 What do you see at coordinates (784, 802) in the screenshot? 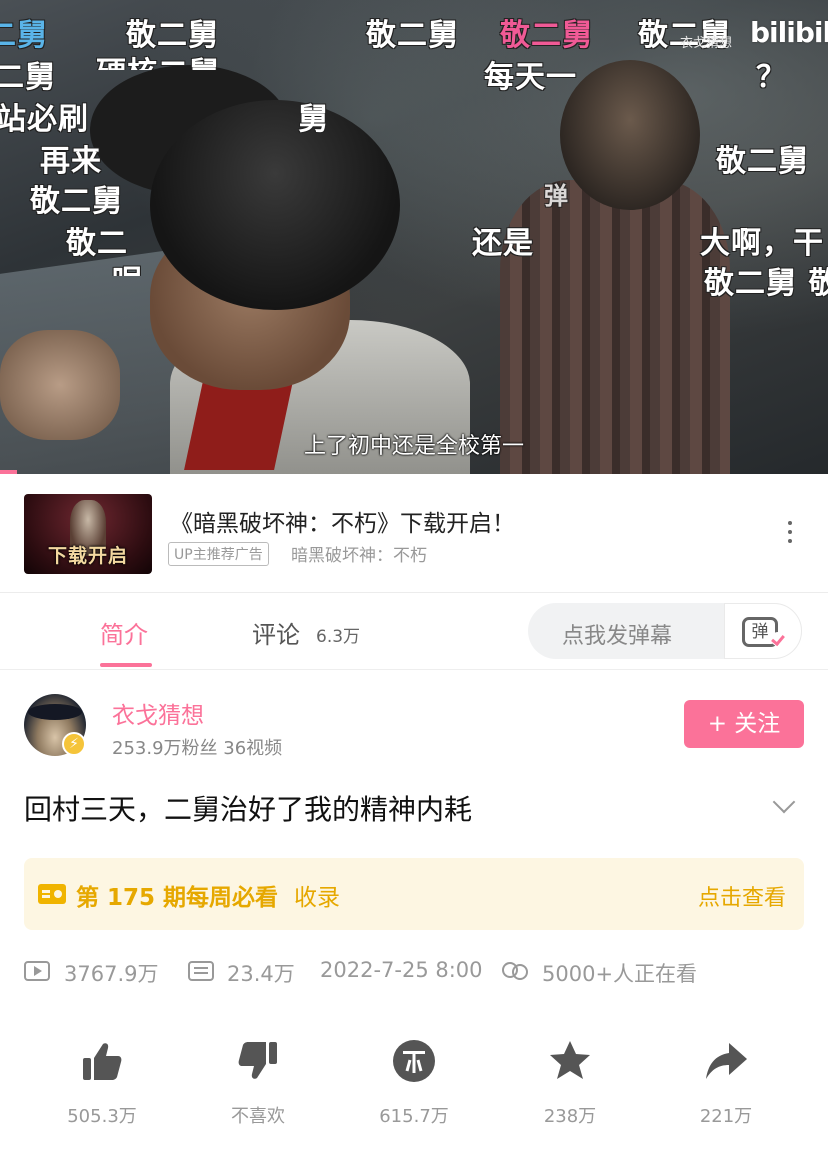
I see `chevron-down-icon` at bounding box center [784, 802].